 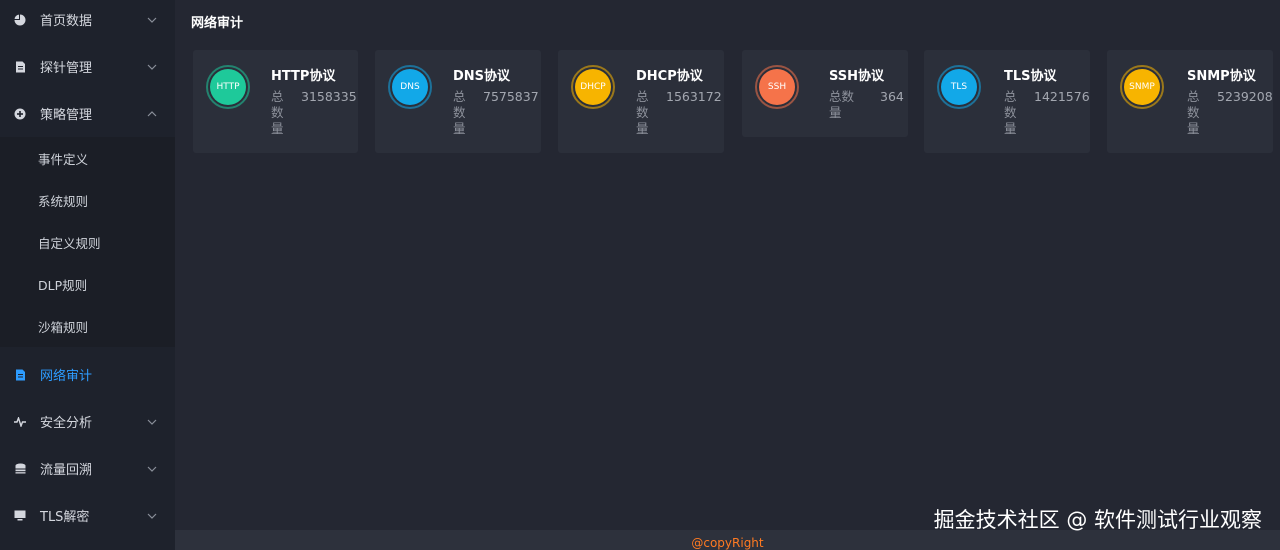 I want to click on protocol-card-ssh: SSH SSH协议 总数量 364, so click(x=825, y=93).